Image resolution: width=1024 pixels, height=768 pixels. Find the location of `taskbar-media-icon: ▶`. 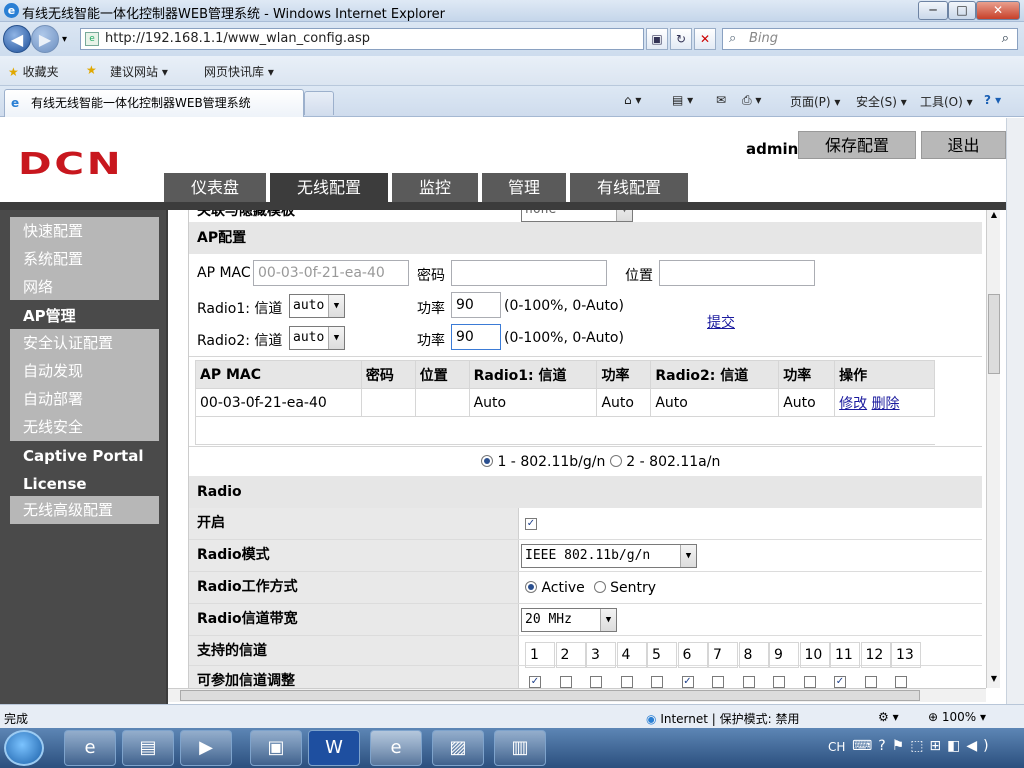

taskbar-media-icon: ▶ is located at coordinates (206, 748).